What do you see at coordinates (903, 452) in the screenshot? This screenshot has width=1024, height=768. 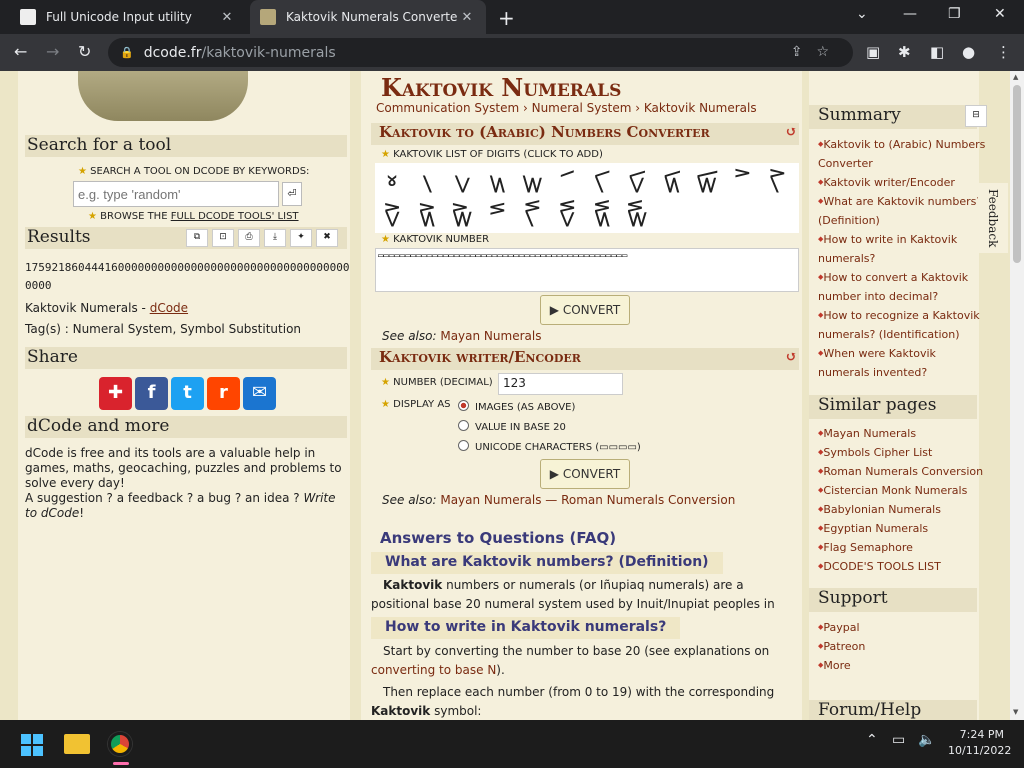 I see `similar-page-link: Symbols Cipher List` at bounding box center [903, 452].